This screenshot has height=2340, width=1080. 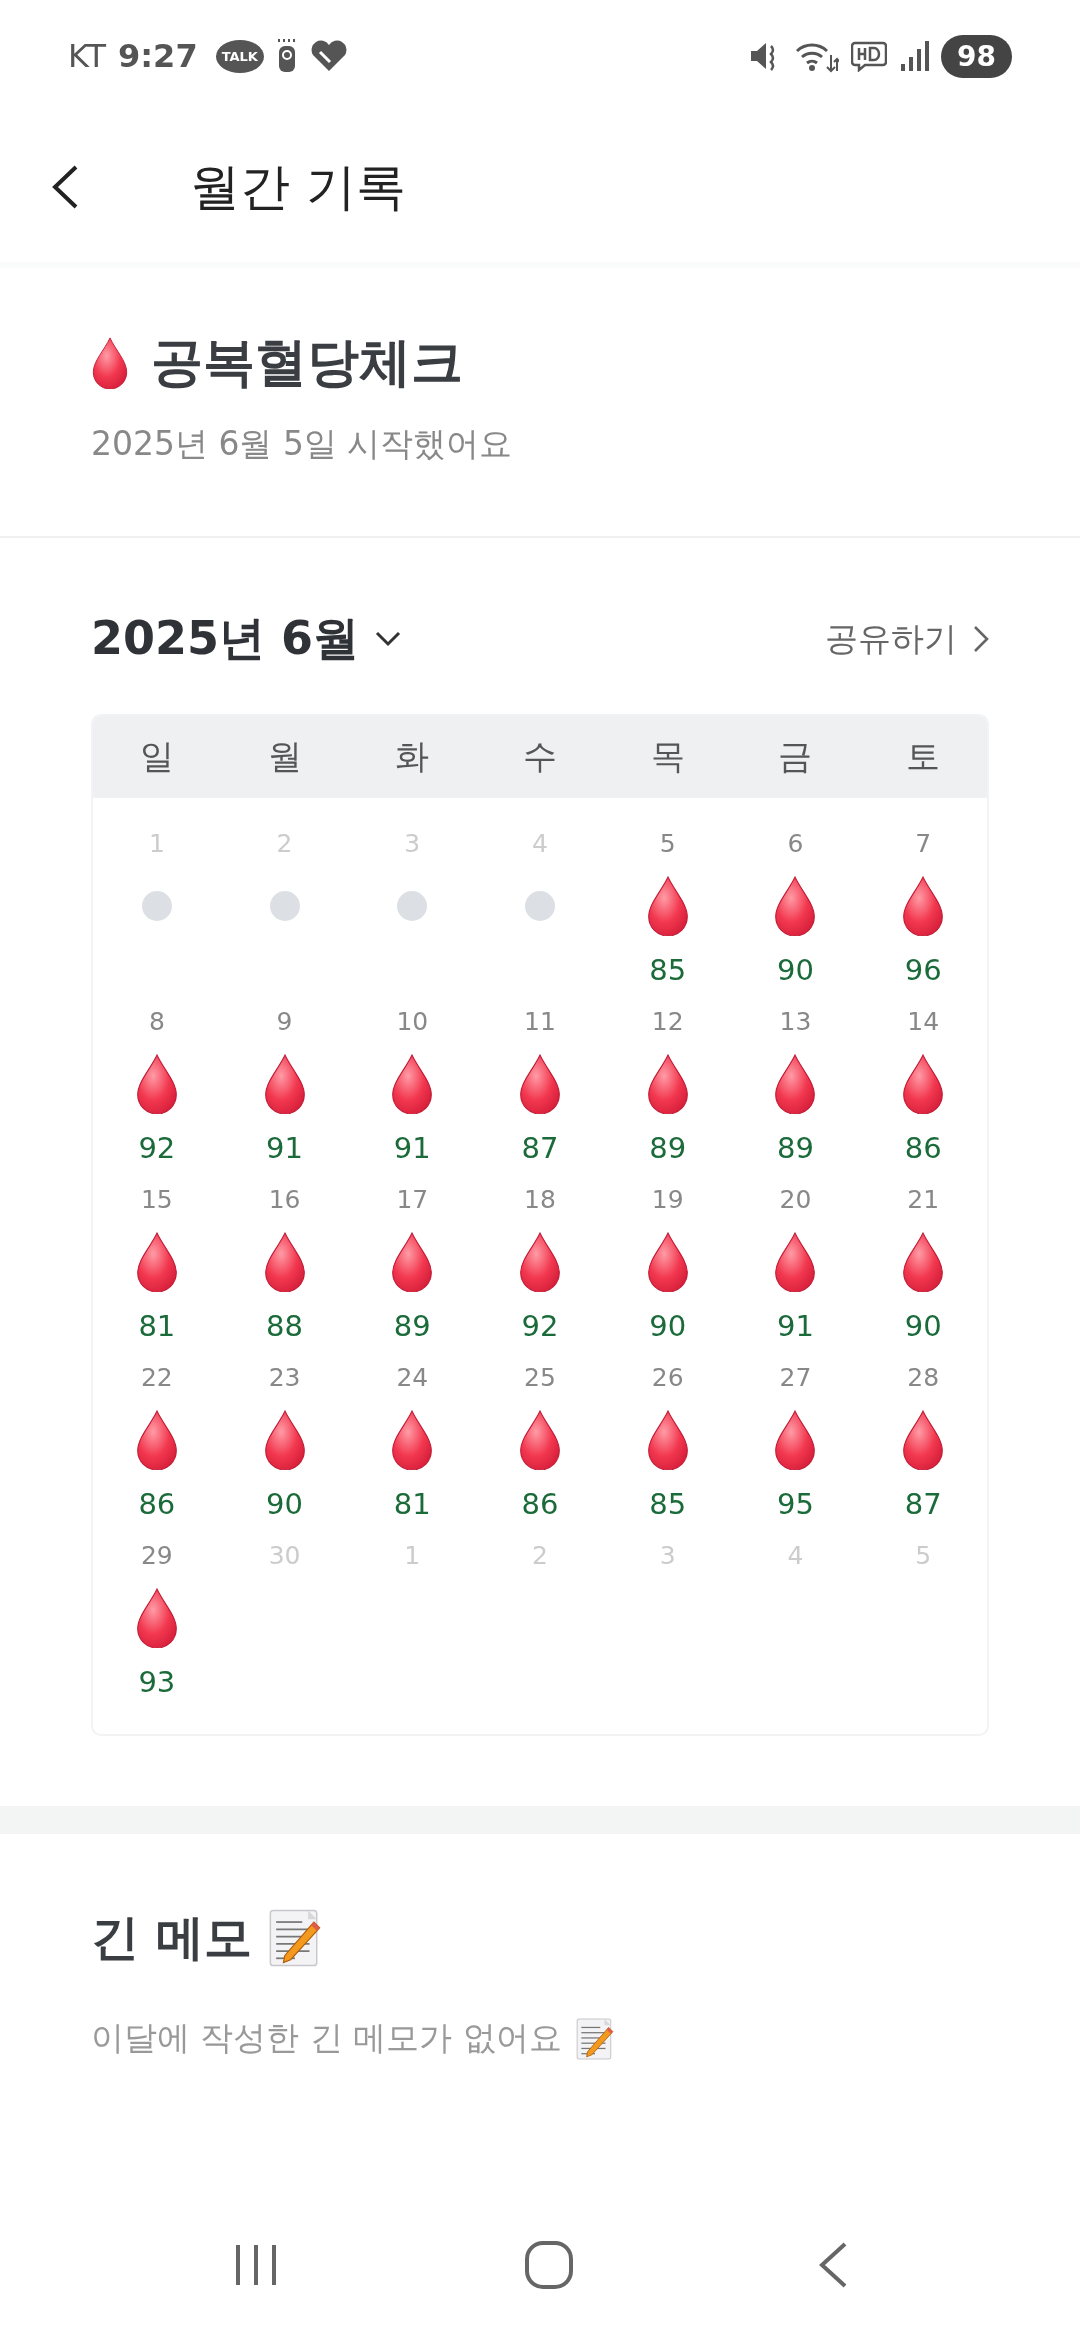 I want to click on weekday-label: 목, so click(x=667, y=756).